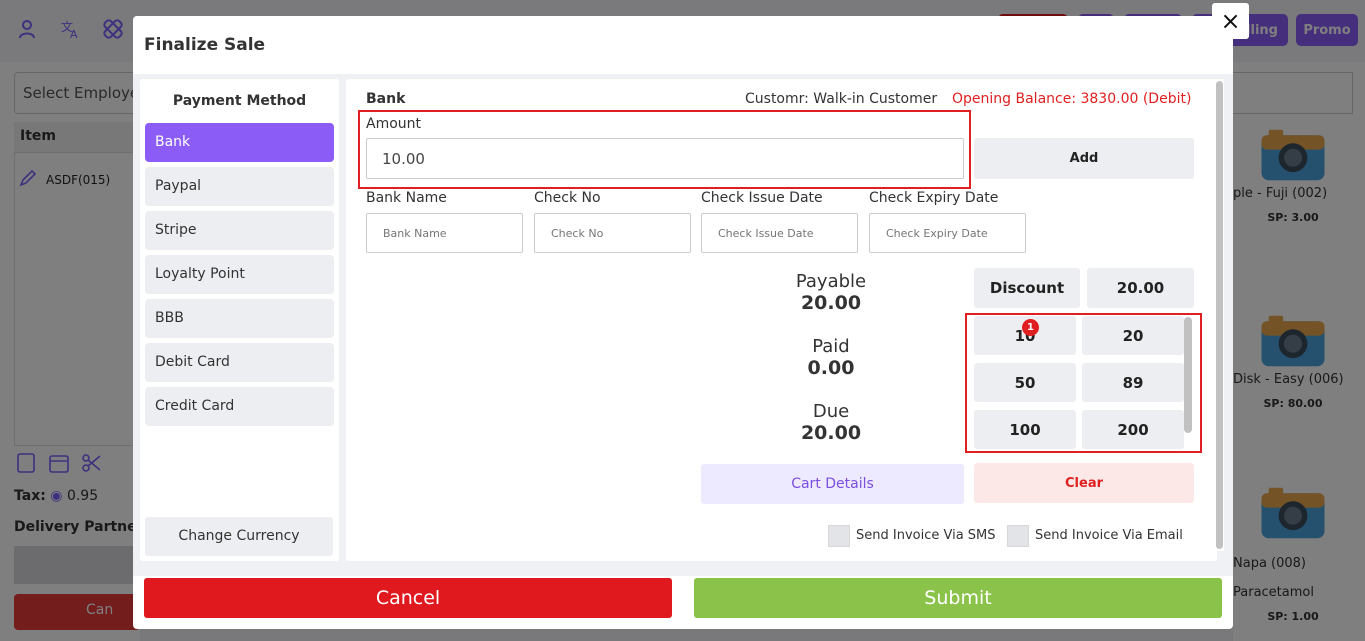 The height and width of the screenshot is (641, 1365). What do you see at coordinates (1140, 288) in the screenshot?
I see `discount-value: 20.00` at bounding box center [1140, 288].